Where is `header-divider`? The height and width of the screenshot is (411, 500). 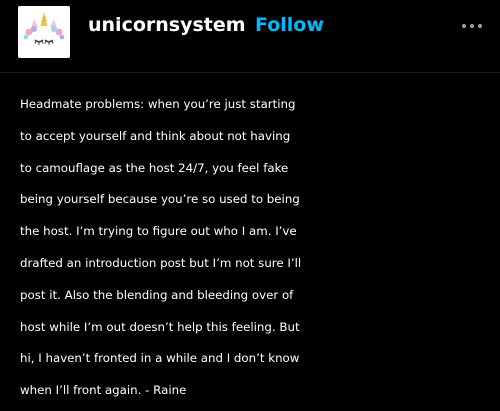 header-divider is located at coordinates (250, 72).